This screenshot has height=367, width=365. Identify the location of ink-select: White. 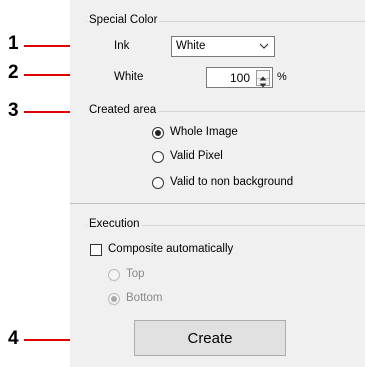
(223, 46).